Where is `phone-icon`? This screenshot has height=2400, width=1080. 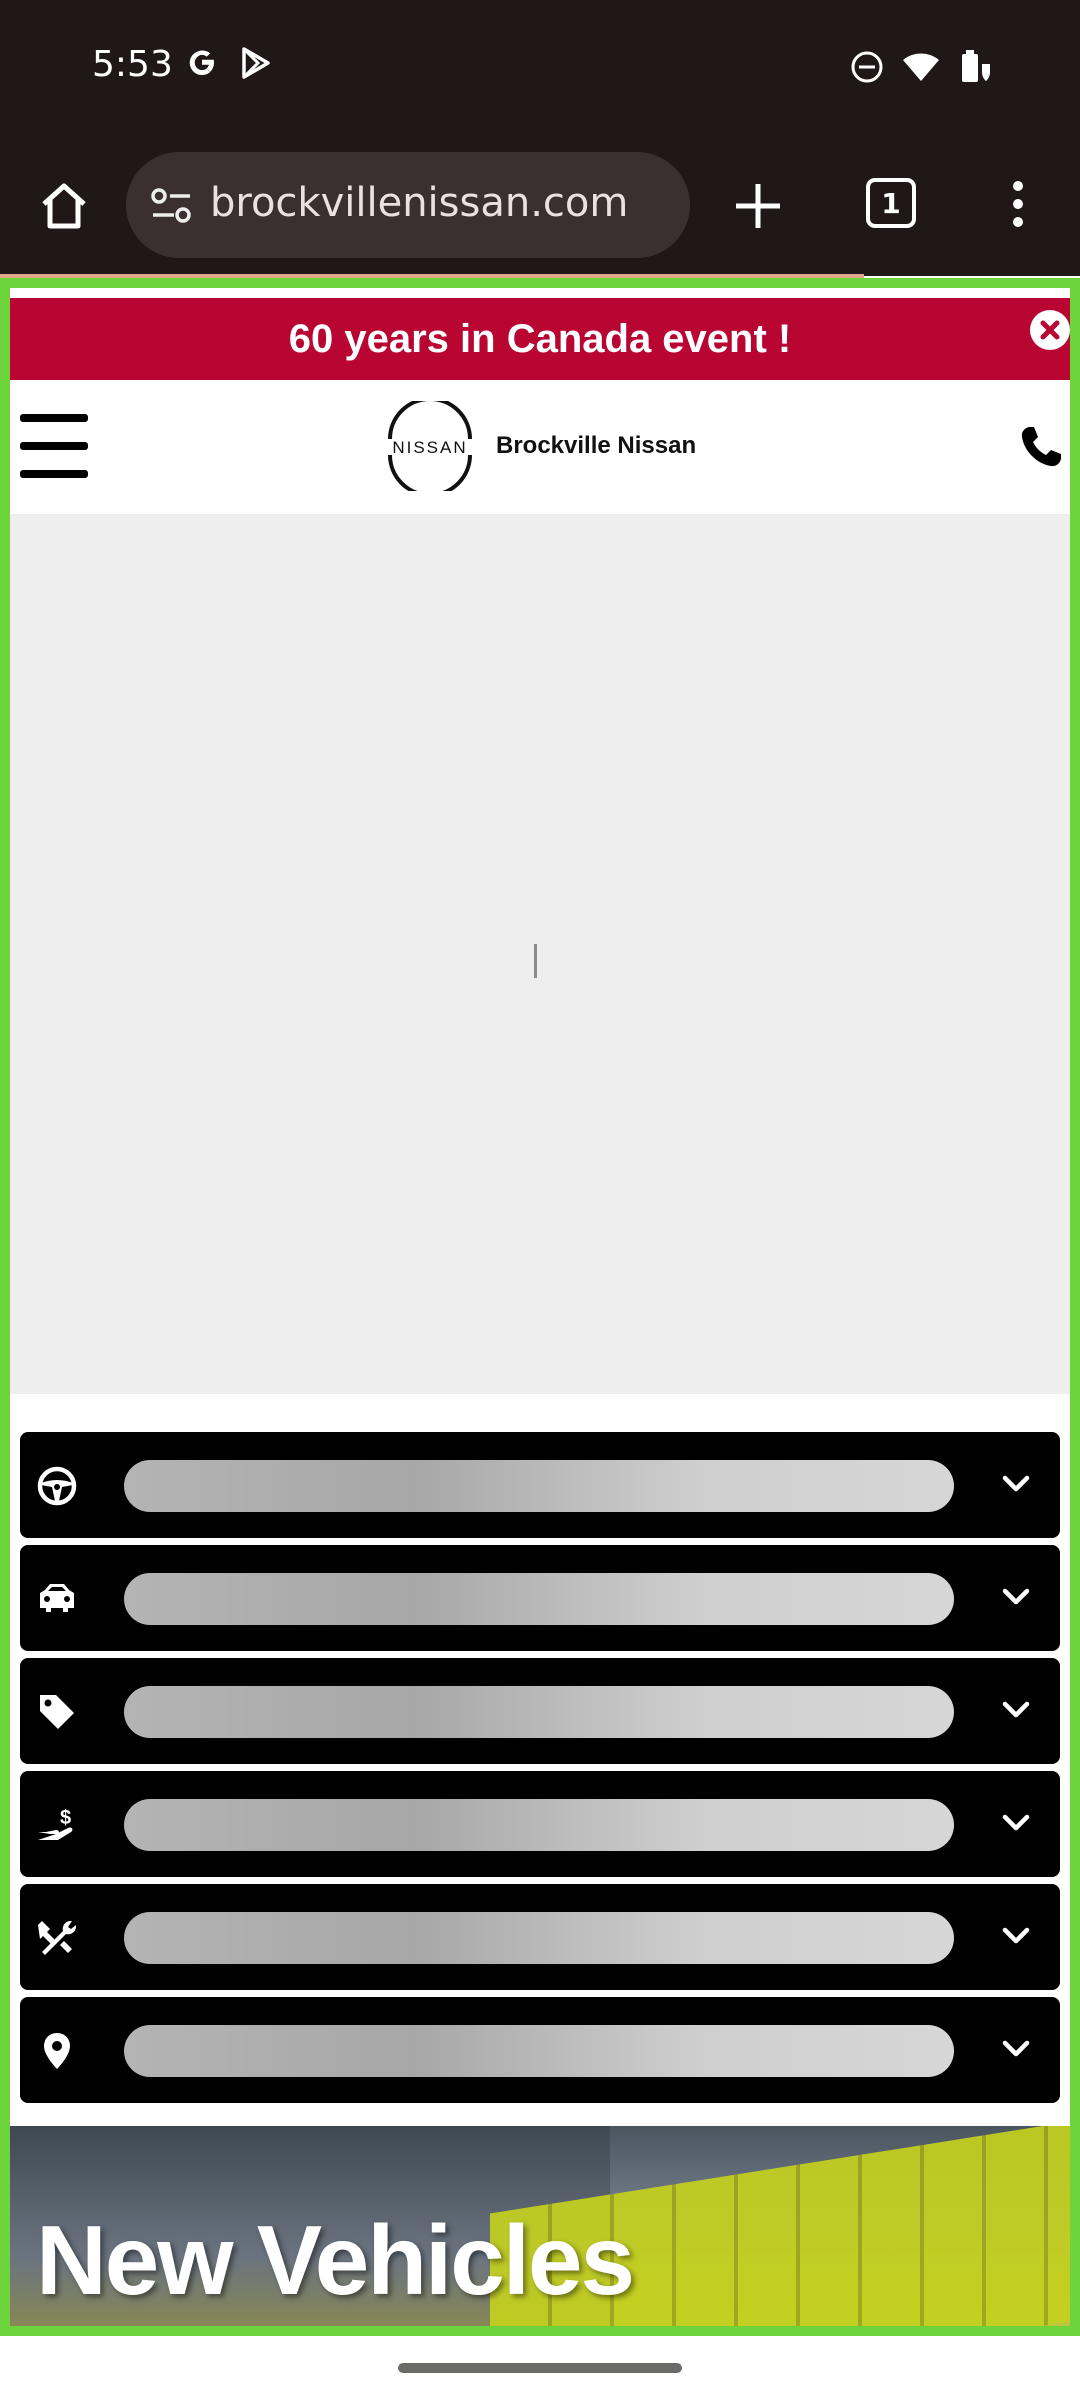
phone-icon is located at coordinates (1041, 449).